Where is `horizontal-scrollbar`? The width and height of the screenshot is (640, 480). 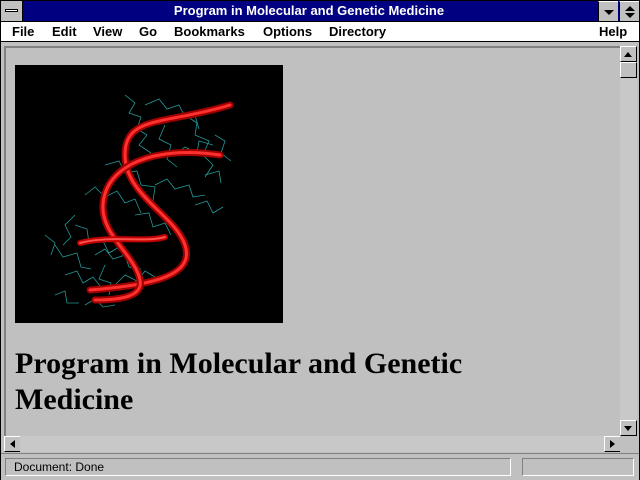
horizontal-scrollbar is located at coordinates (312, 444).